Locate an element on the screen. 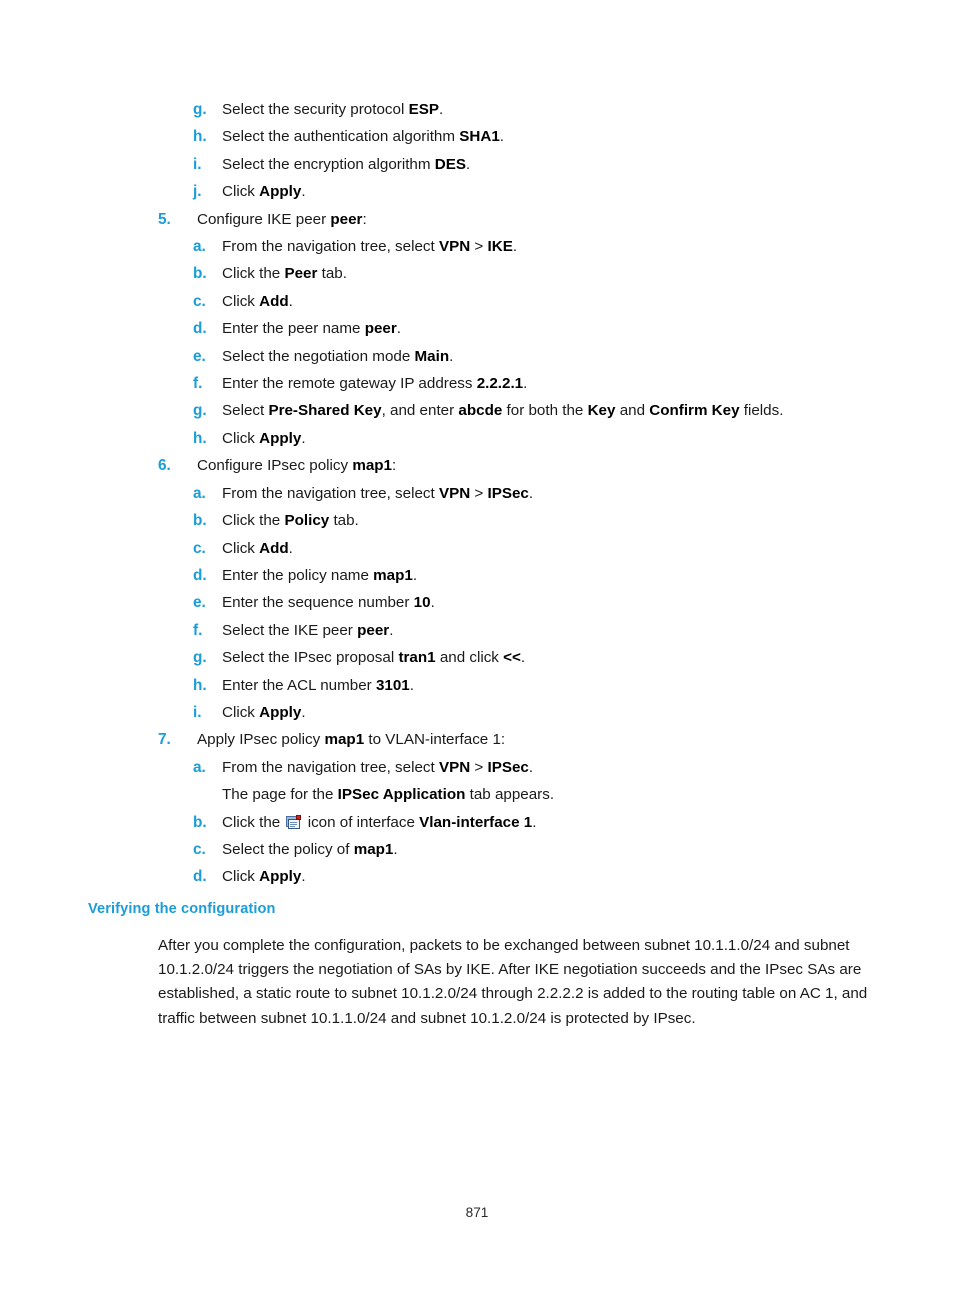 The image size is (954, 1296). emphasis-text: Vlan-interface 1 is located at coordinates (476, 822).